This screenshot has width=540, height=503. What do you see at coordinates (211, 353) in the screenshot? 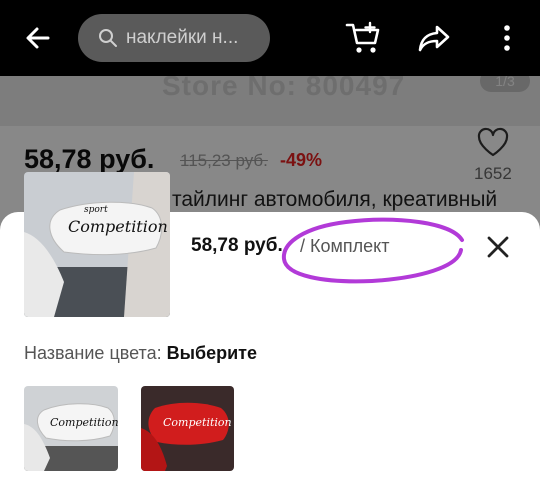
I see `color-value: Выберите` at bounding box center [211, 353].